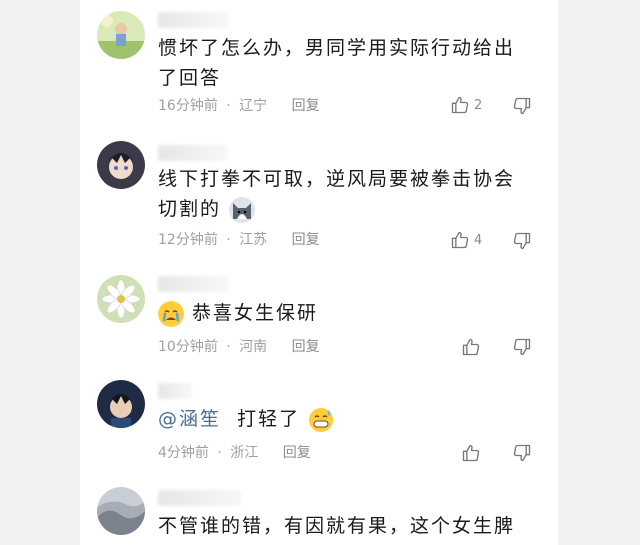 This screenshot has width=640, height=545. What do you see at coordinates (189, 419) in the screenshot?
I see `mention-link: @涵笙` at bounding box center [189, 419].